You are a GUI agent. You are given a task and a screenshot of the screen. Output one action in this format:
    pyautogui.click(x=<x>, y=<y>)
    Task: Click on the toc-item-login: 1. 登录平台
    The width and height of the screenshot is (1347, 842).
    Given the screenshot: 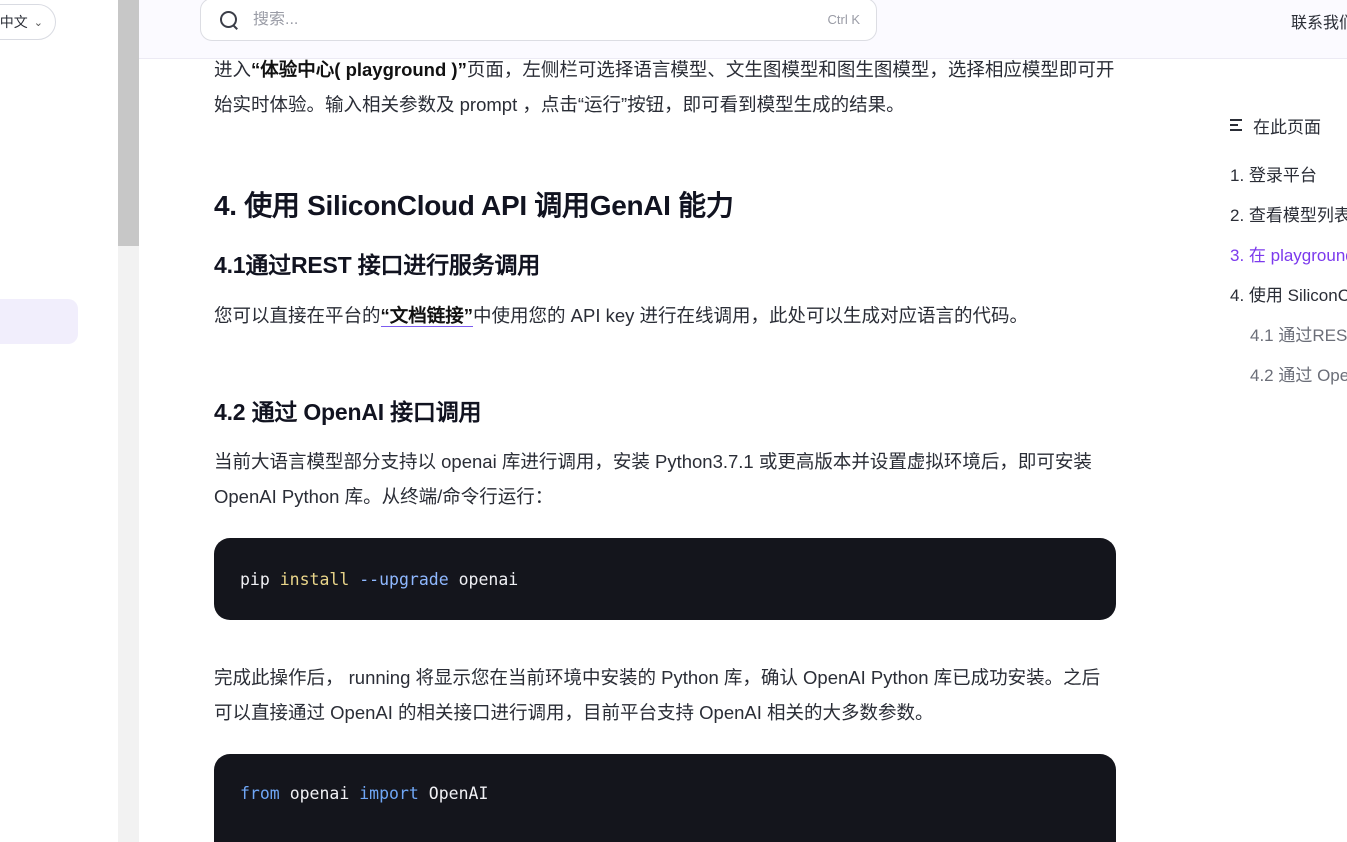 What is the action you would take?
    pyautogui.click(x=1288, y=176)
    